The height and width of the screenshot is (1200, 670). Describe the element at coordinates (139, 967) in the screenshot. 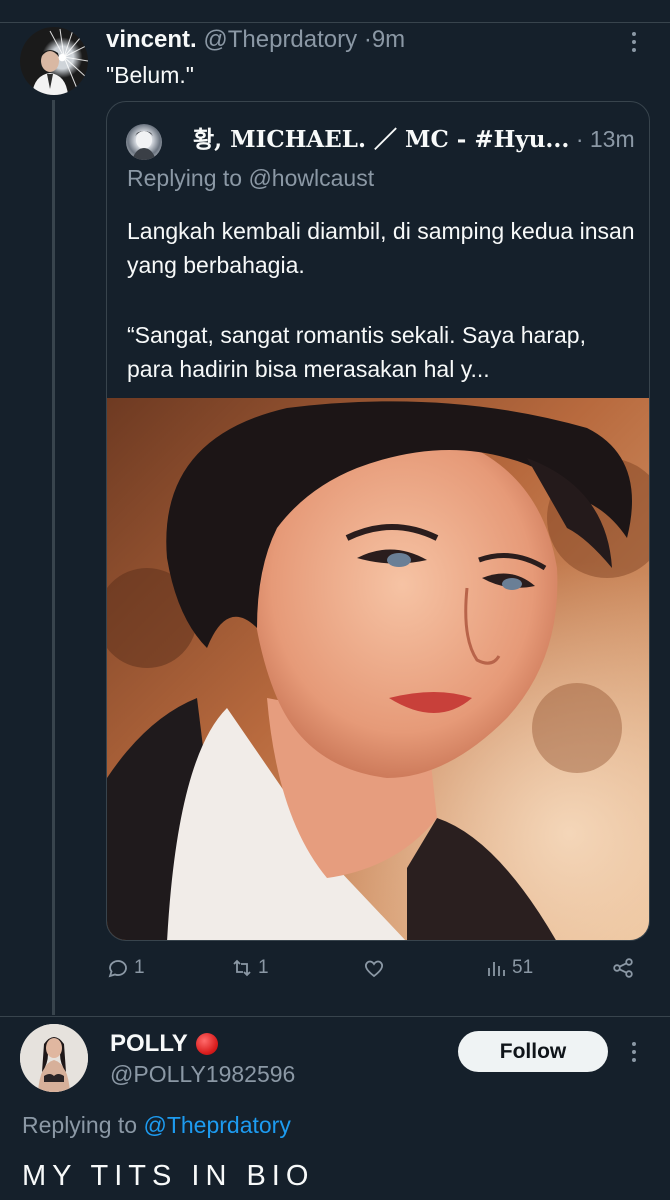

I see `reply-count: 1` at that location.